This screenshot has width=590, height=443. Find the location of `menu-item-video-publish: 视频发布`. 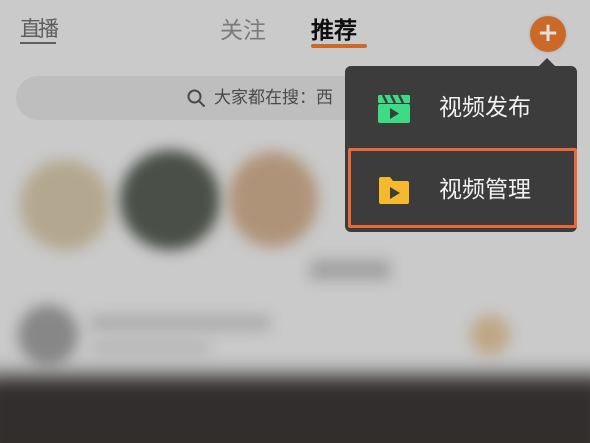

menu-item-video-publish: 视频发布 is located at coordinates (461, 108).